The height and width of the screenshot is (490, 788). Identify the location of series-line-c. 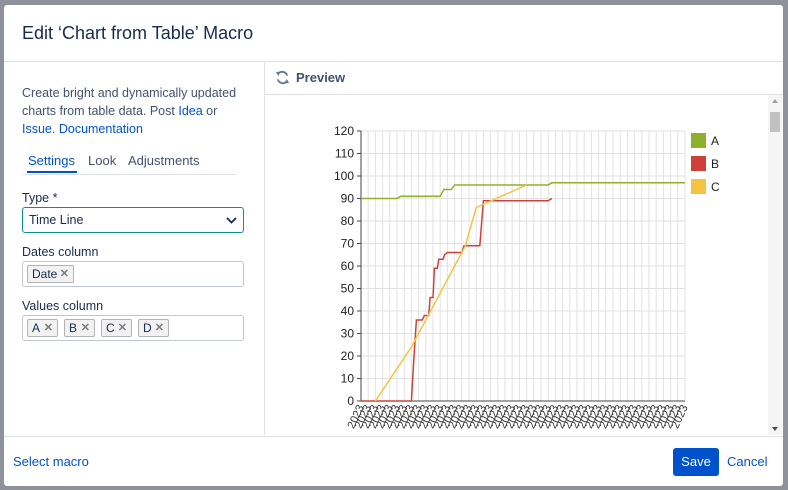
(450, 293).